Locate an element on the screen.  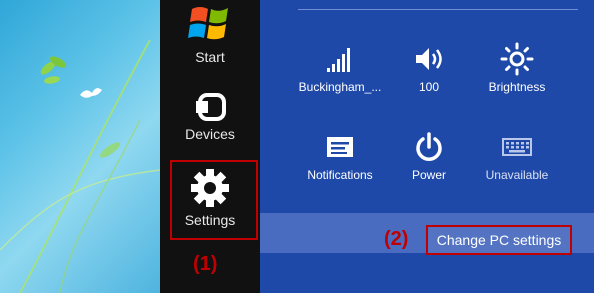
tile-volume-label: 100 is located at coordinates (429, 87).